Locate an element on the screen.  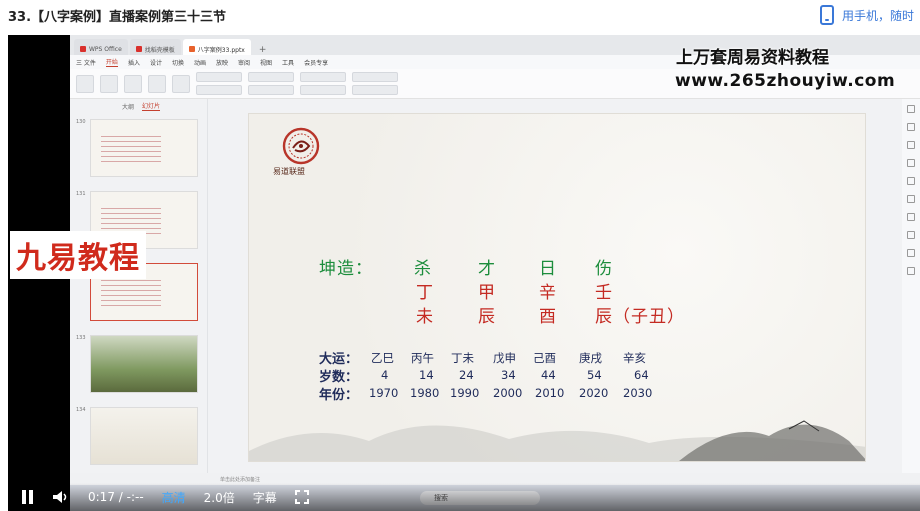
menu-view: 视图 is located at coordinates (266, 62).